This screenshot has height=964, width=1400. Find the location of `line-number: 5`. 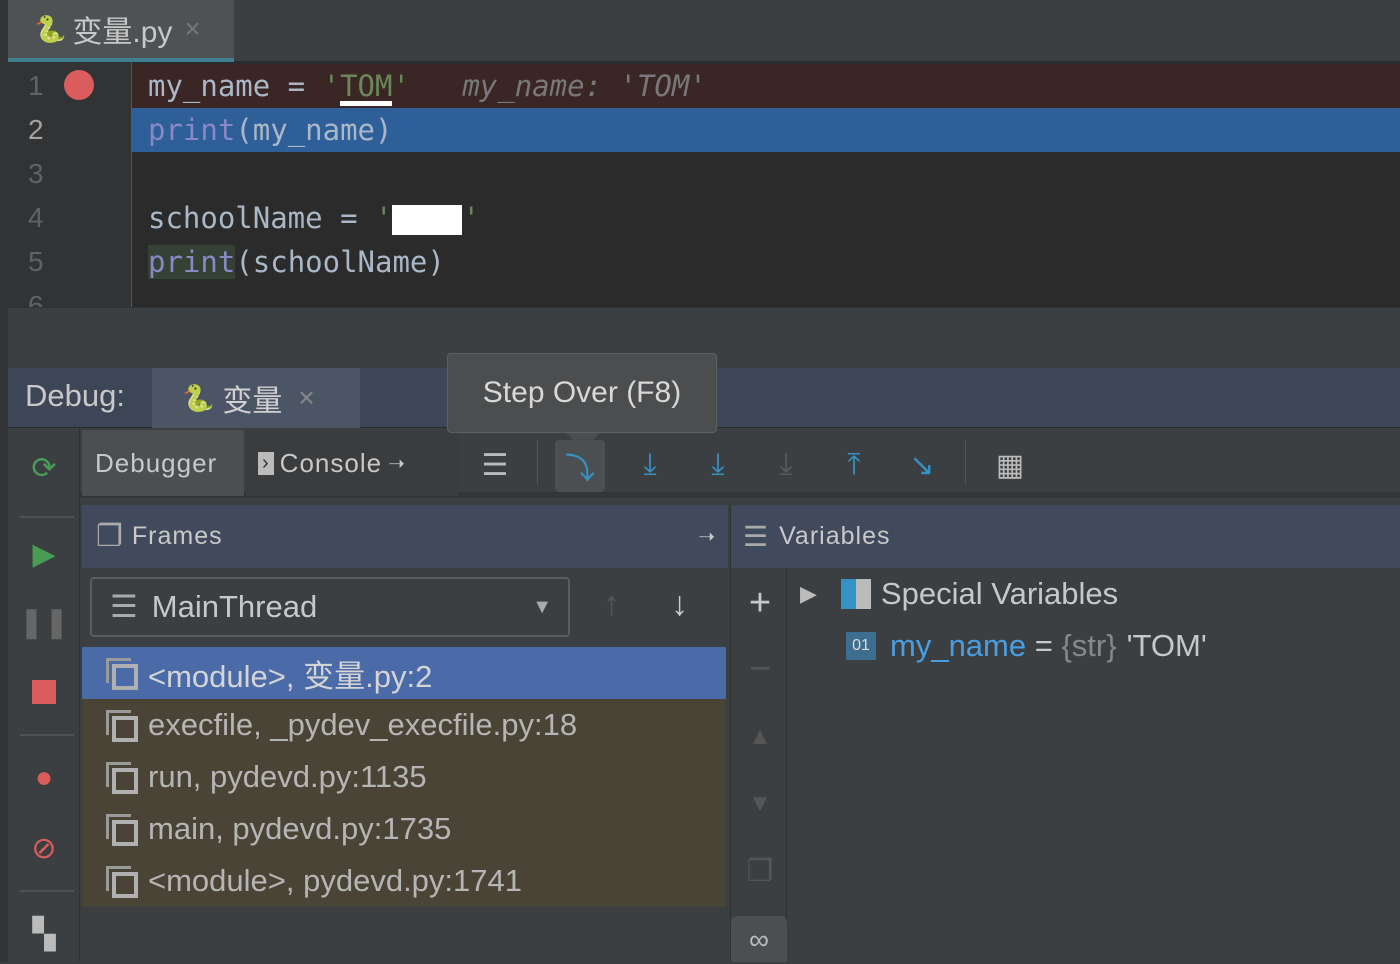

line-number: 5 is located at coordinates (36, 261).